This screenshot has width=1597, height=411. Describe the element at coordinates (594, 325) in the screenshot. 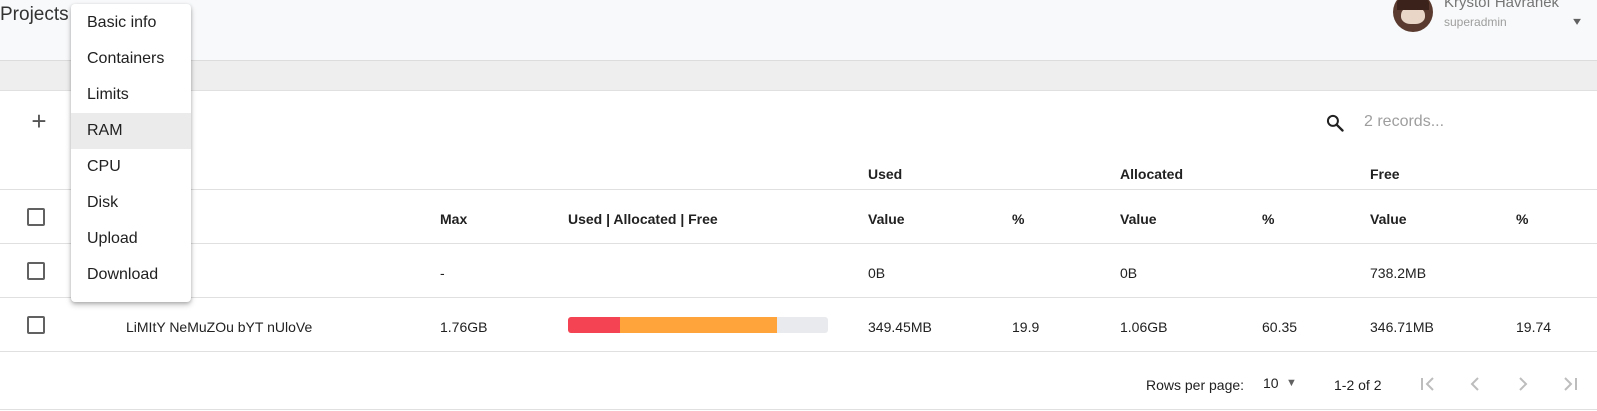

I see `usage-bar-used-segment` at that location.